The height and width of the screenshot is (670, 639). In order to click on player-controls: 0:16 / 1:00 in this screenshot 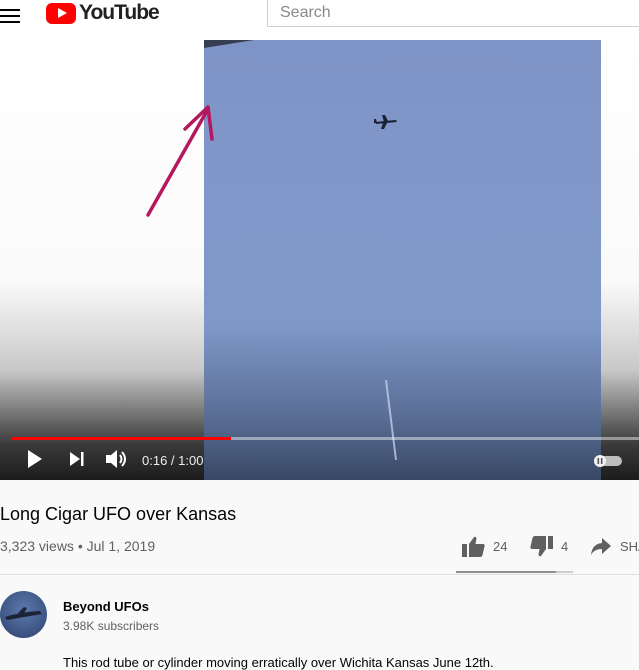, I will do `click(319, 457)`.